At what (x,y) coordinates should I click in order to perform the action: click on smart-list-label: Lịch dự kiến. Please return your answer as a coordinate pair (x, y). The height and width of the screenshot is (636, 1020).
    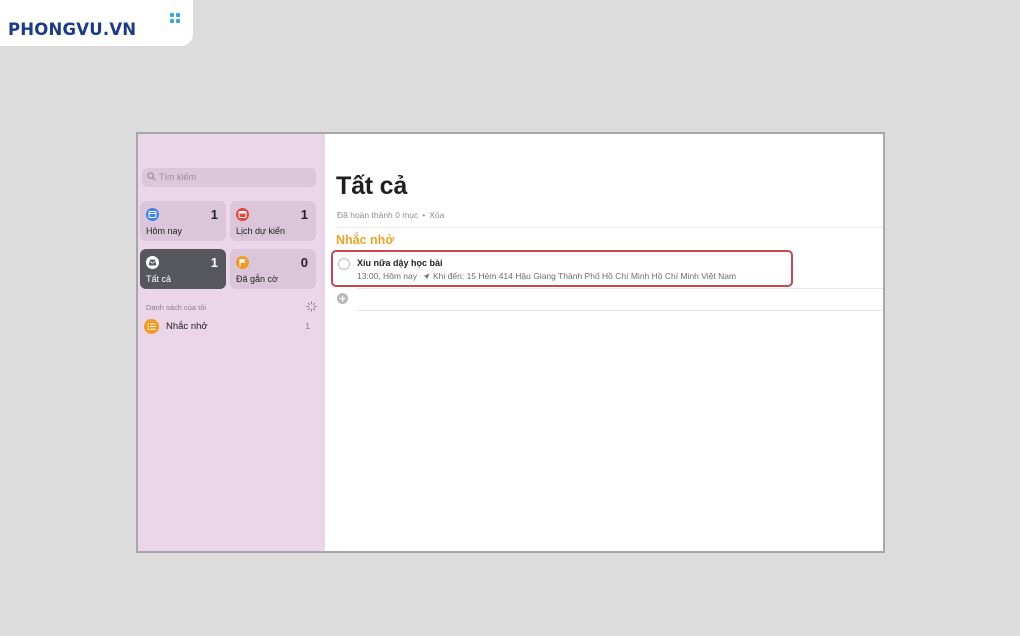
    Looking at the image, I should click on (261, 231).